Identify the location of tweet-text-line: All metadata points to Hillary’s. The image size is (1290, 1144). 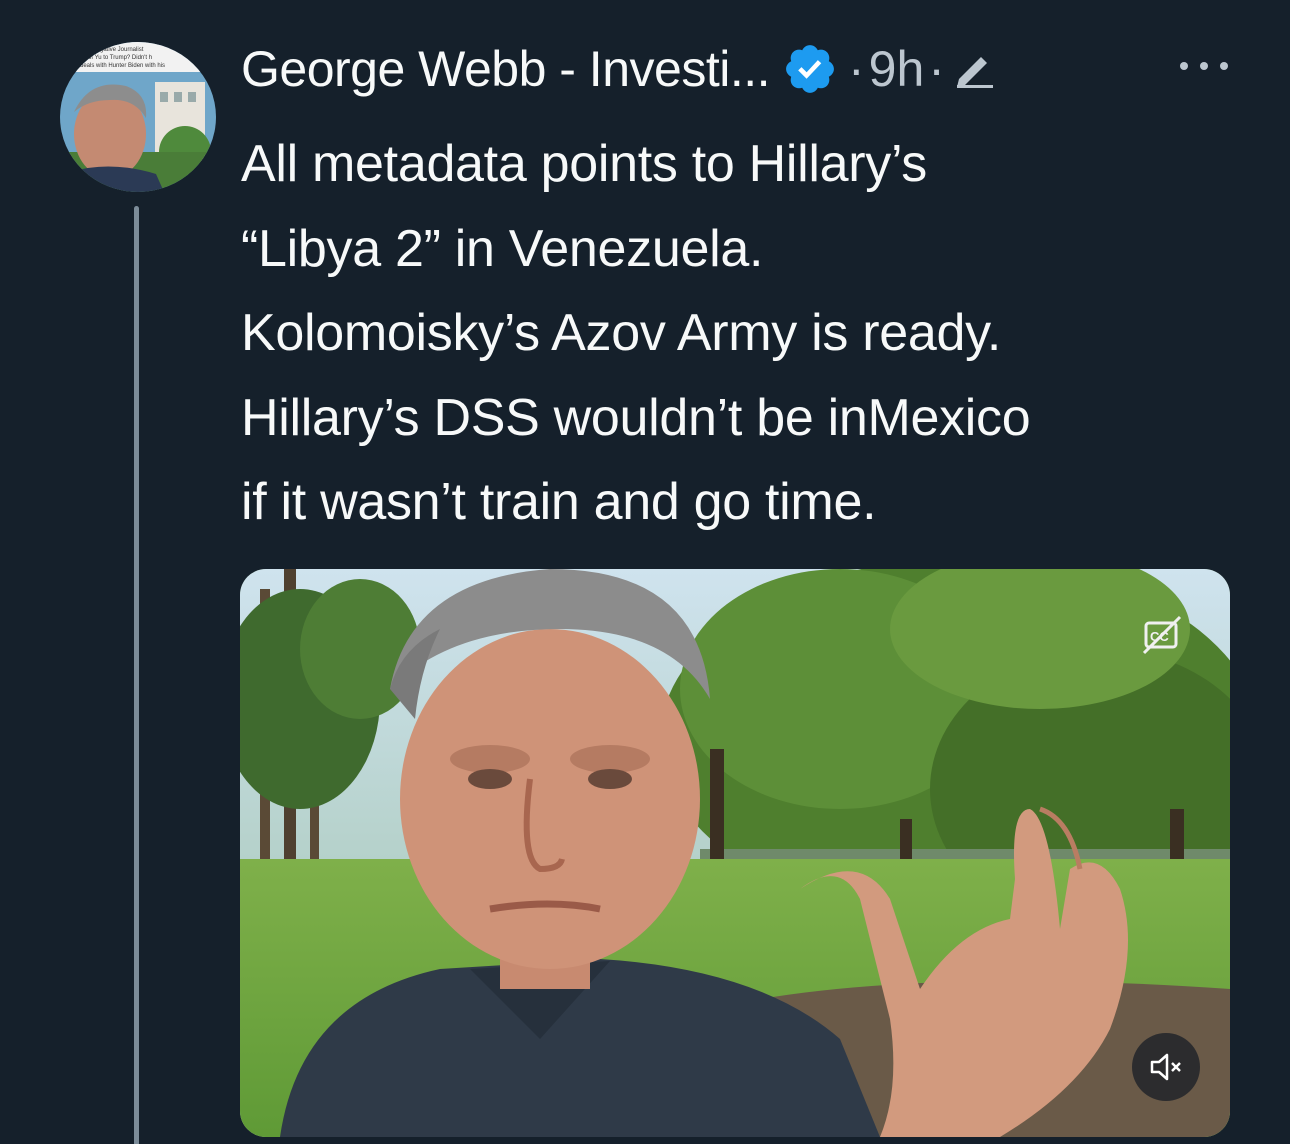
(584, 164).